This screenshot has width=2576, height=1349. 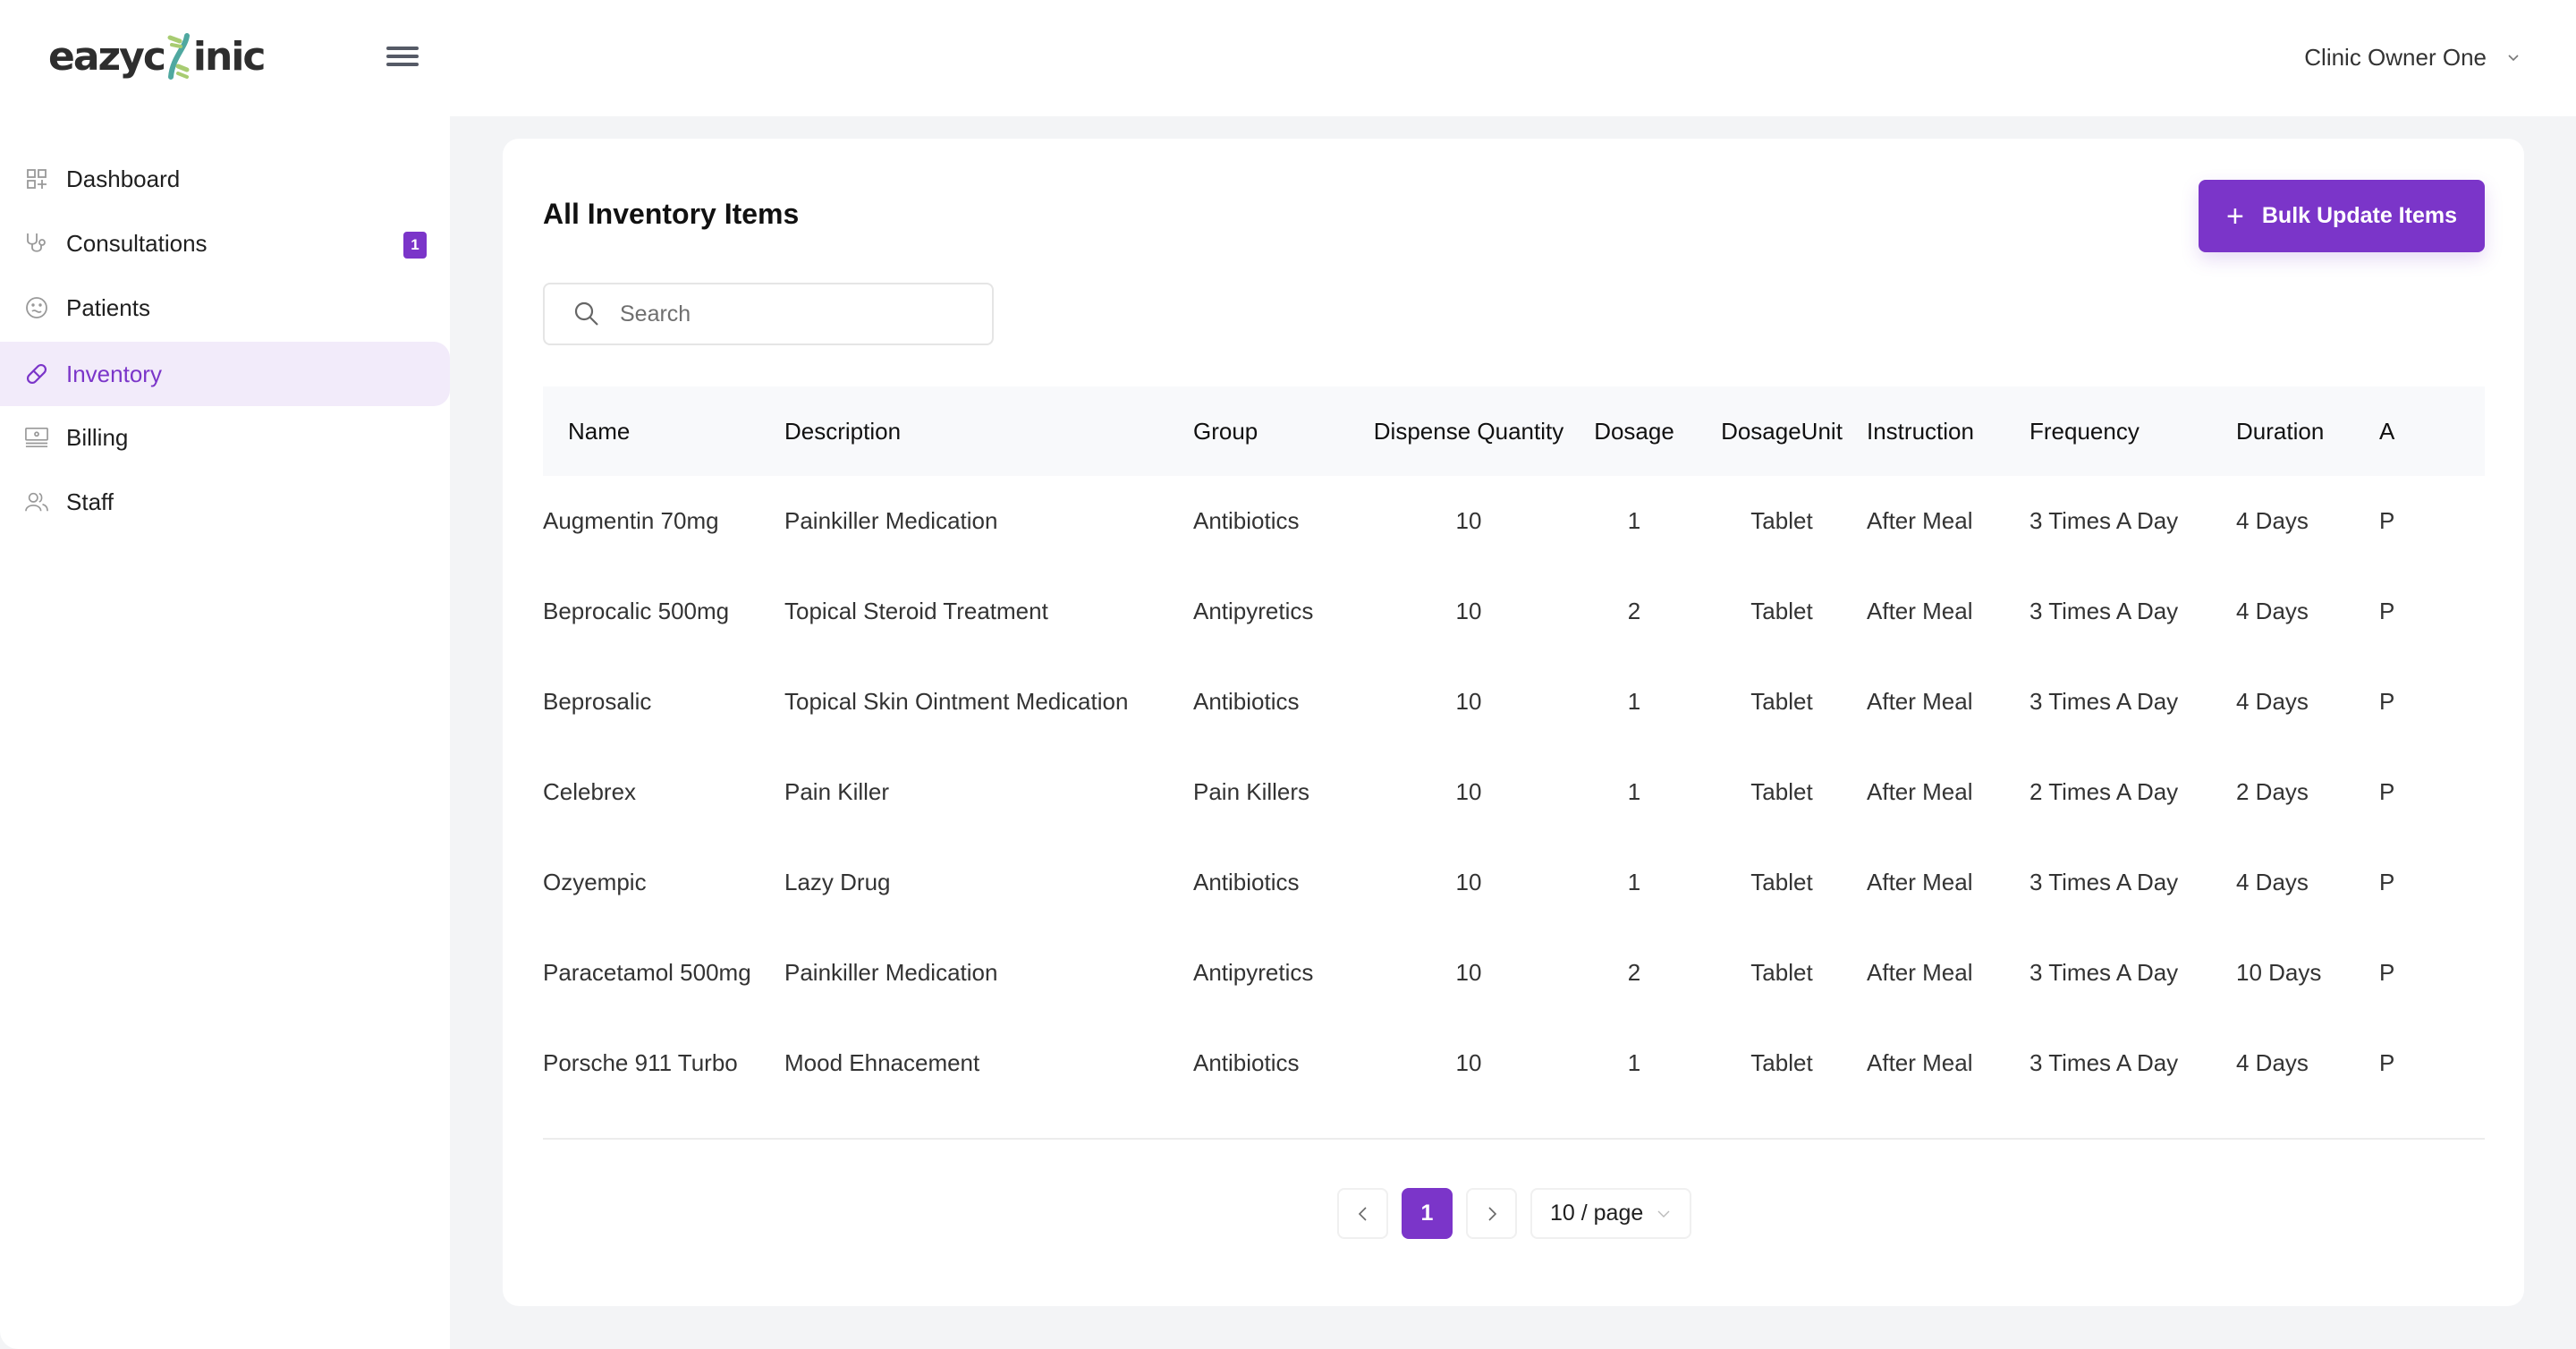 What do you see at coordinates (595, 882) in the screenshot?
I see `cell-name: Ozyempic` at bounding box center [595, 882].